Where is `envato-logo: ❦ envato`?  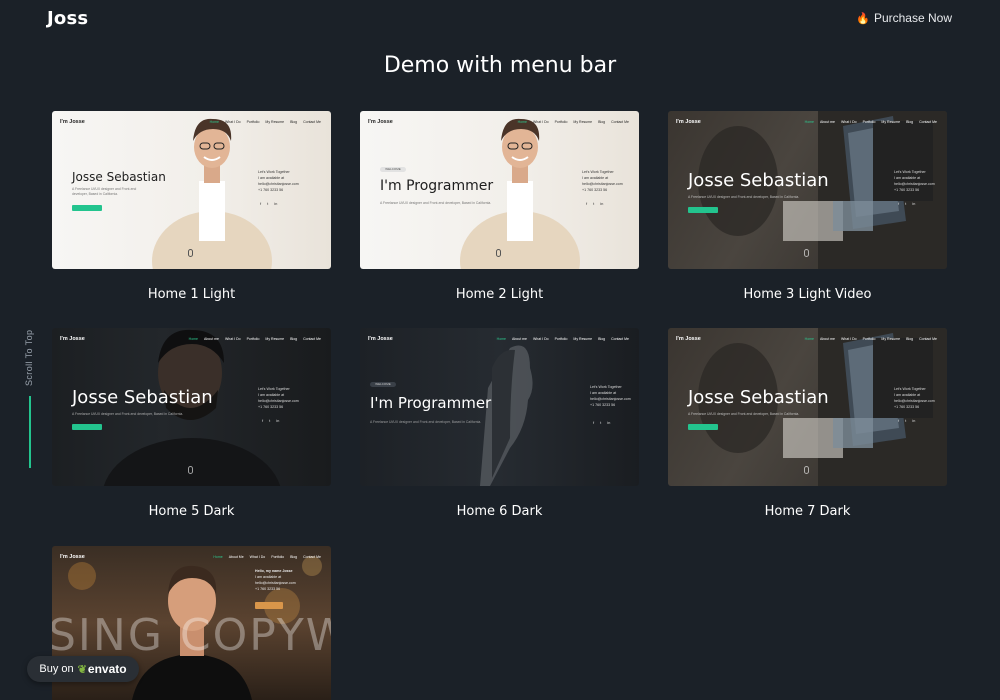
envato-logo: ❦ envato is located at coordinates (102, 669).